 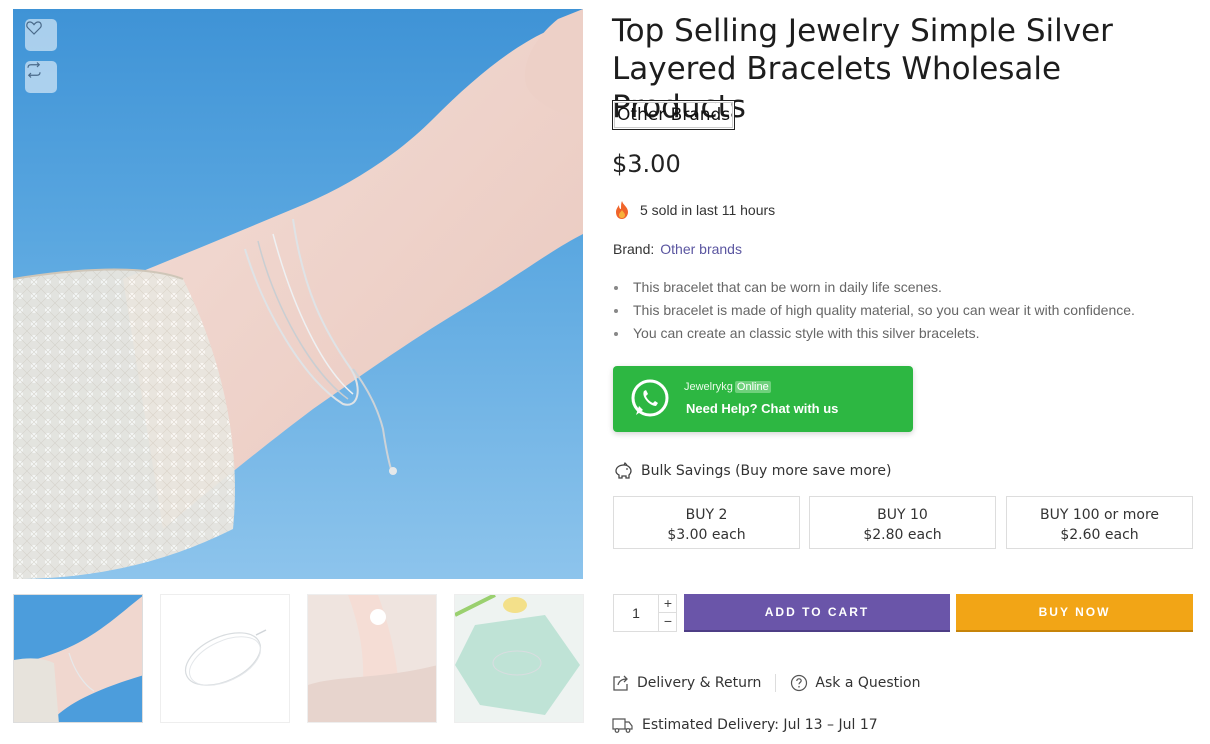 What do you see at coordinates (902, 535) in the screenshot?
I see `tier-price: $2.80 each` at bounding box center [902, 535].